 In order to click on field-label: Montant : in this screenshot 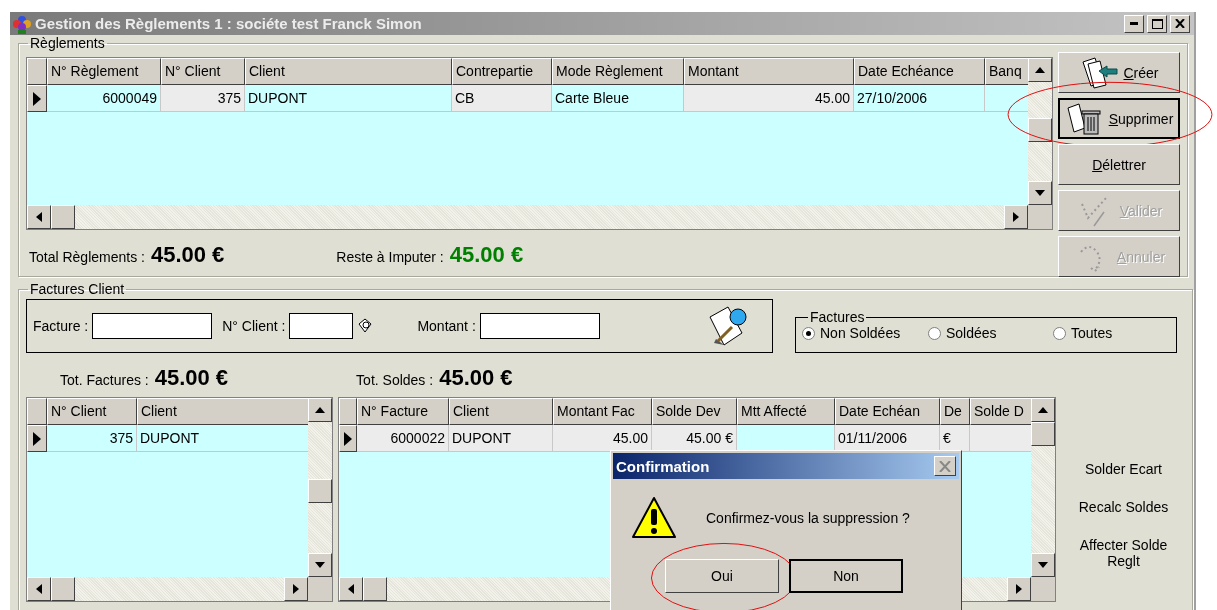, I will do `click(446, 326)`.